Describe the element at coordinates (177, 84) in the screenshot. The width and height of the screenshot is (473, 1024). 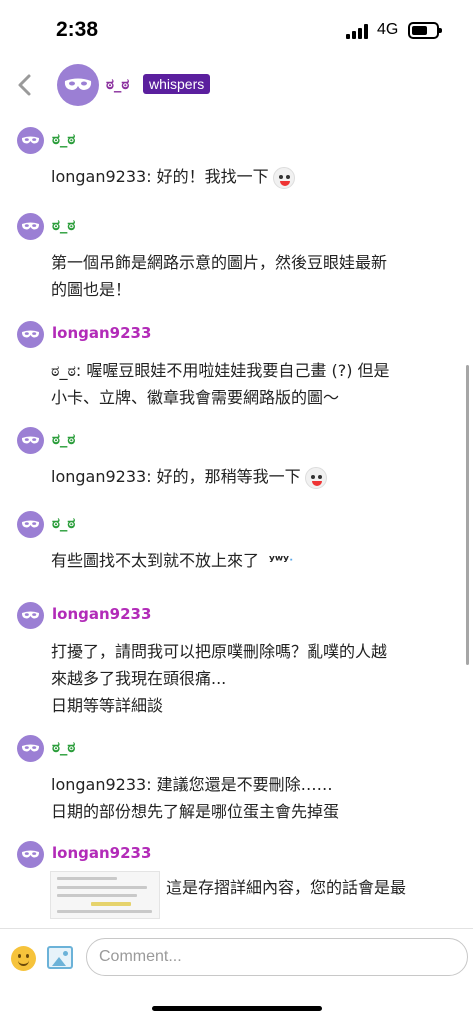
I see `whispers-badge: whispers` at that location.